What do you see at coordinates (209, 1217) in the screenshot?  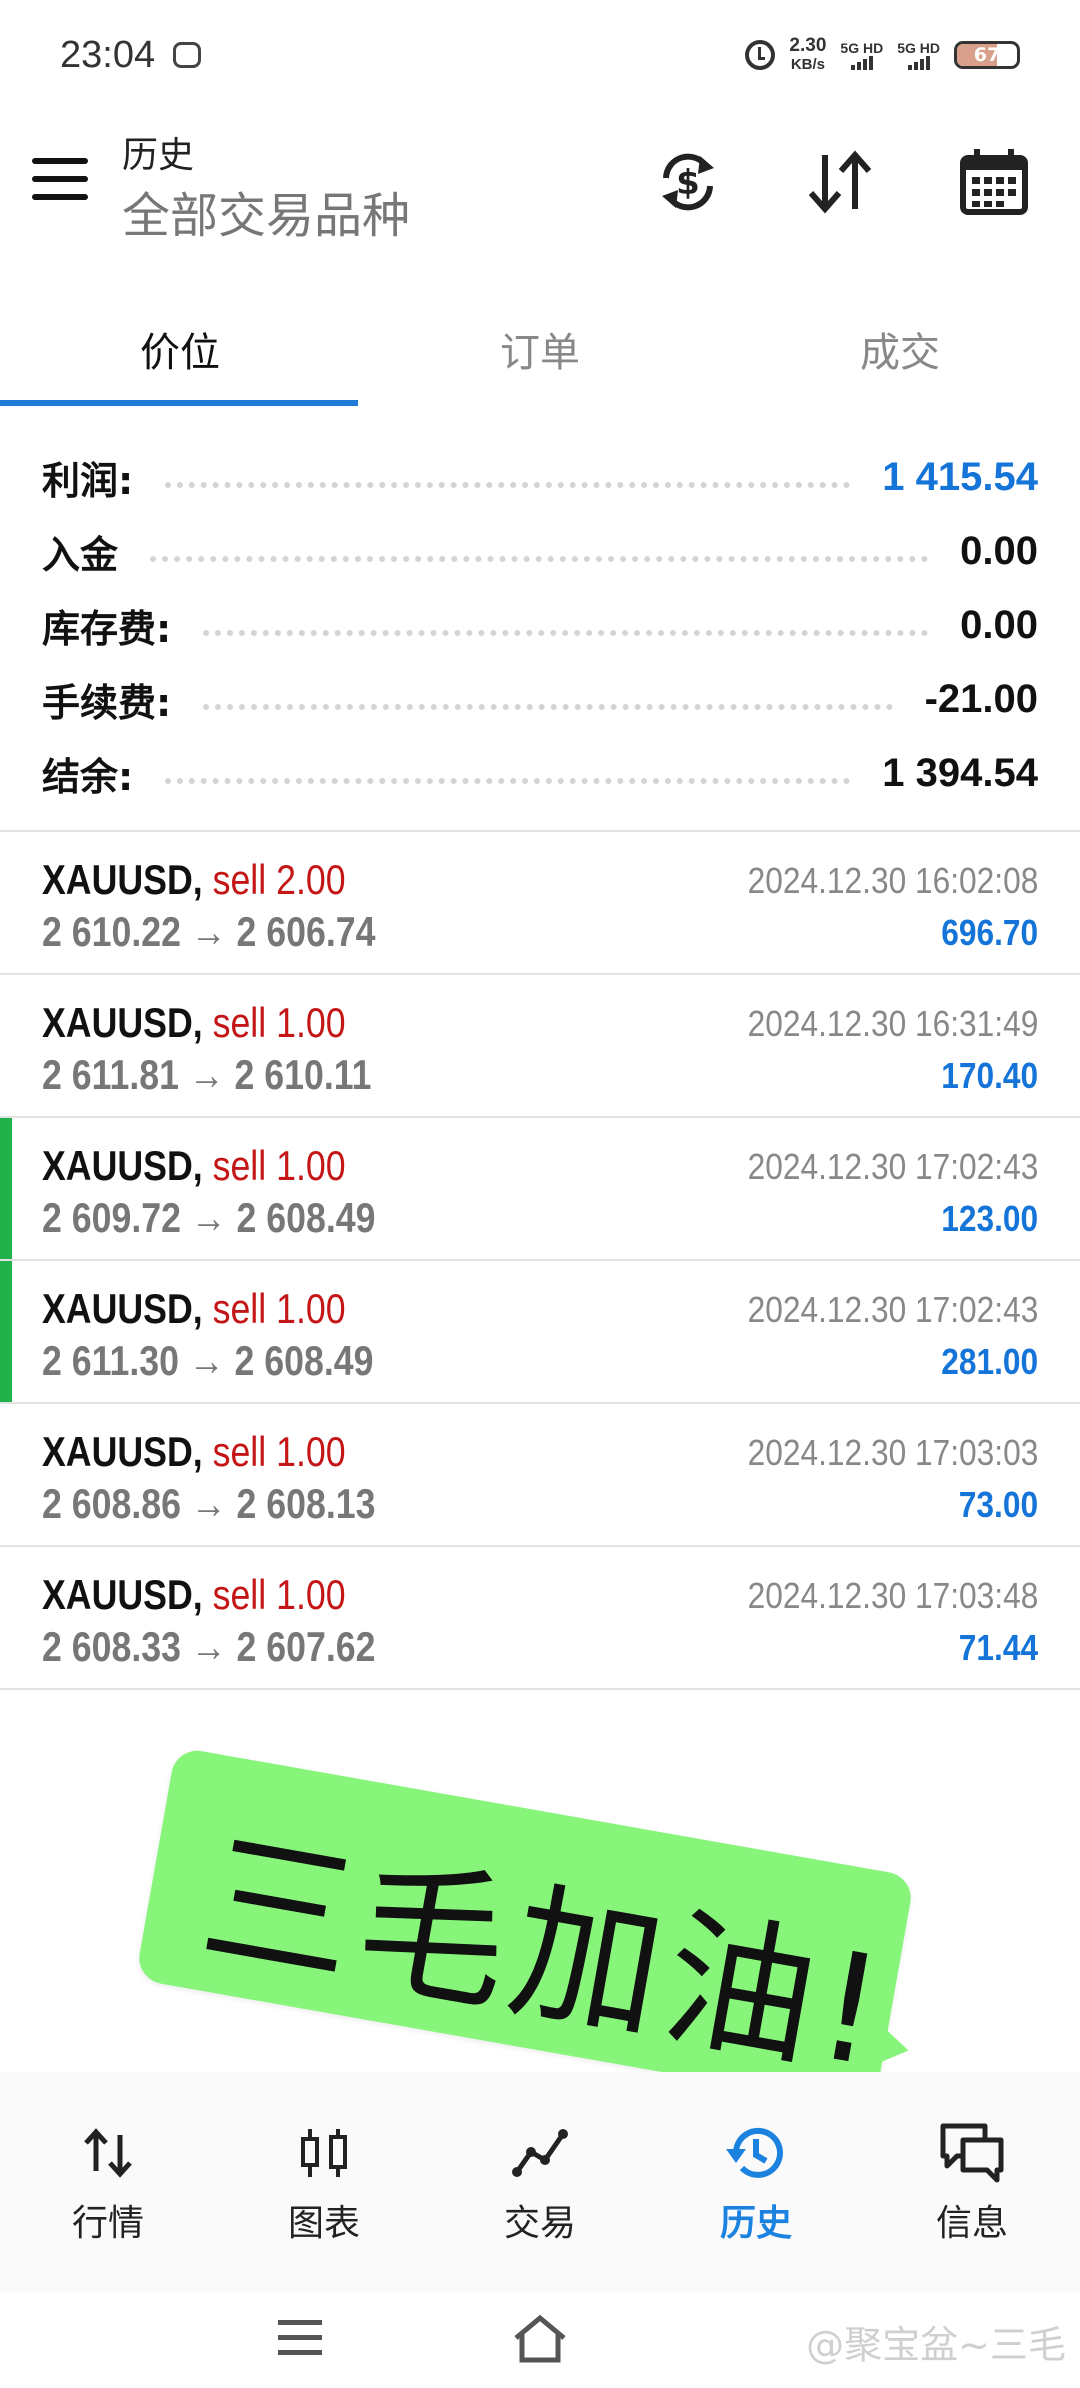 I see `trade-prices: 2 609.72 → 2 608.49` at bounding box center [209, 1217].